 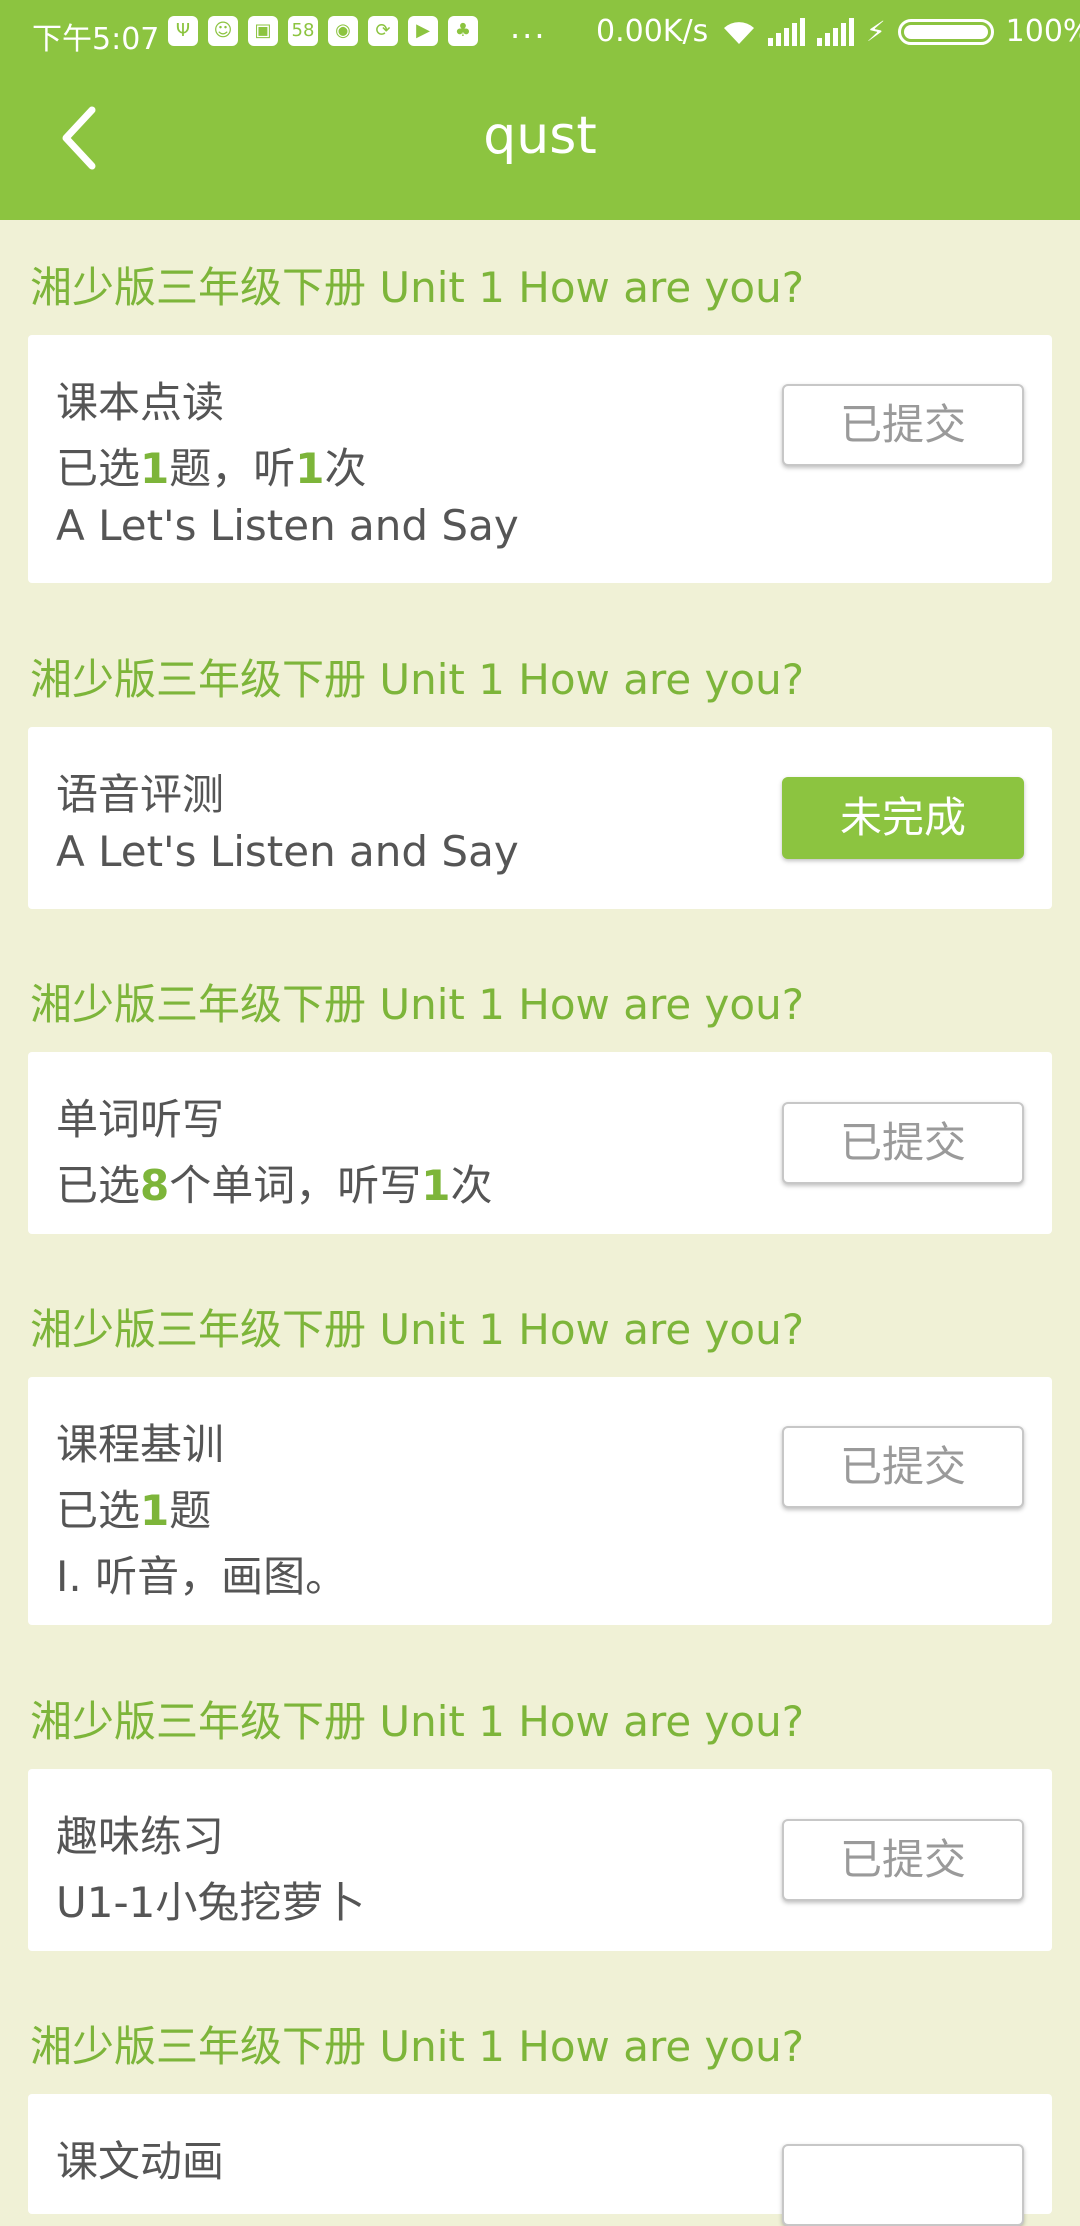 I want to click on task-summary: 已选1题, so click(x=134, y=1510).